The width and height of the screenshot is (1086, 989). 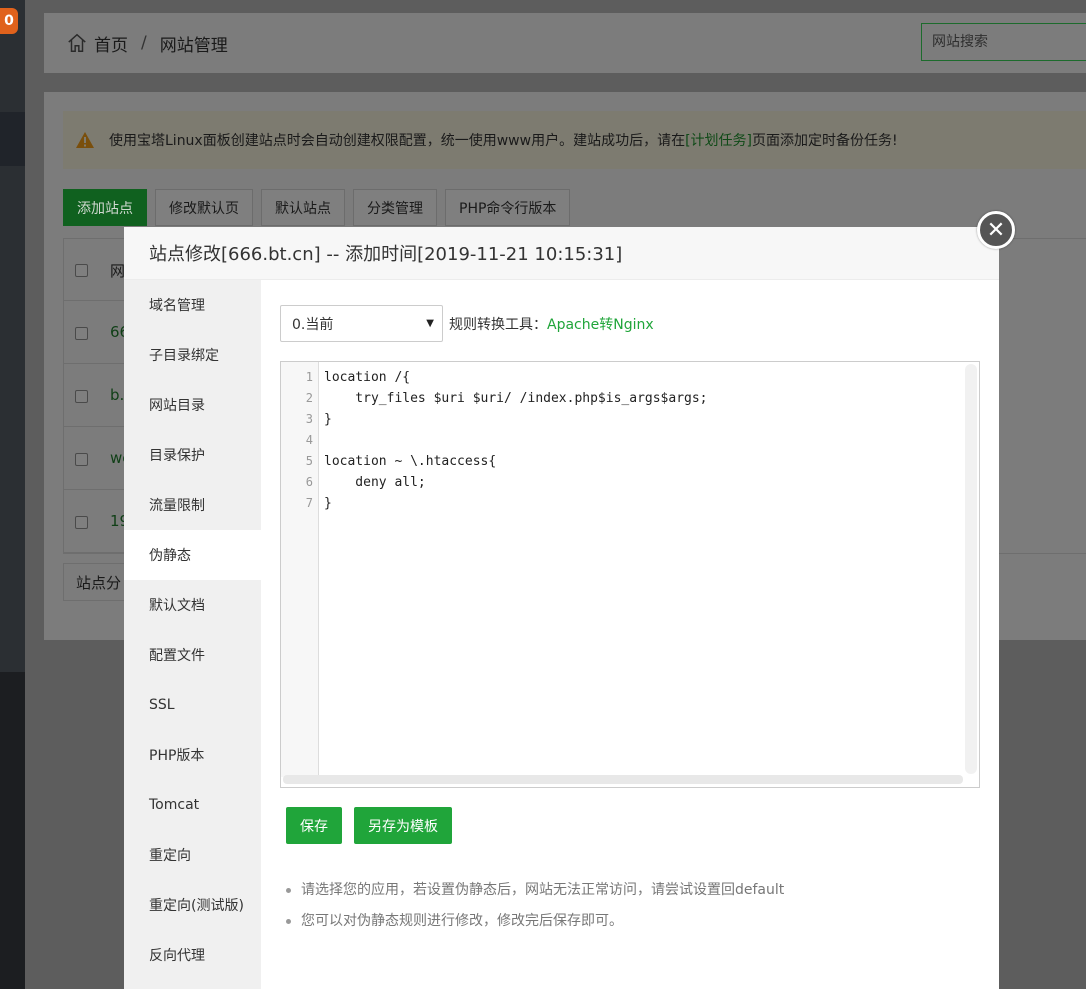 What do you see at coordinates (105, 207) in the screenshot?
I see `add-site-button: 添加站点` at bounding box center [105, 207].